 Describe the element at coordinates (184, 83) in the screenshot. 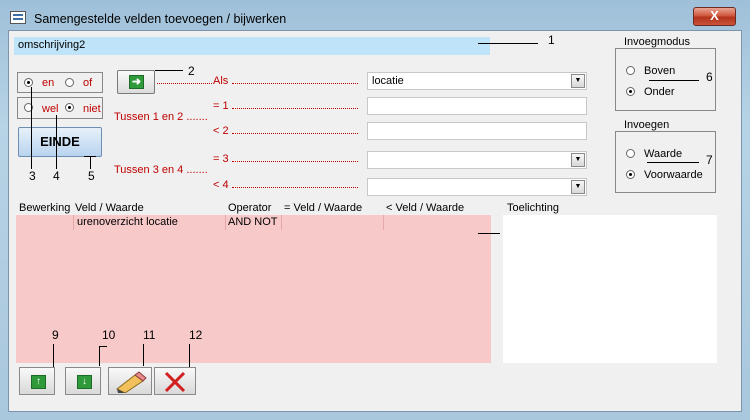

I see `dotted-leader-als` at that location.